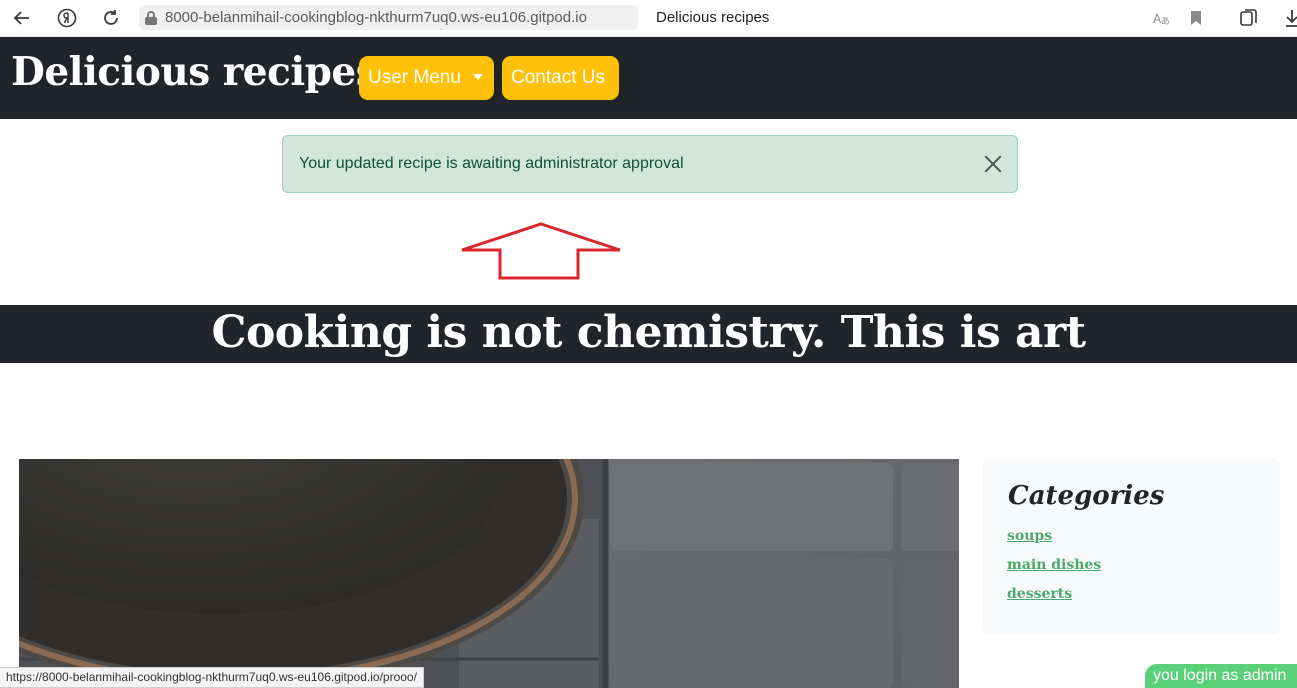  What do you see at coordinates (194, 72) in the screenshot?
I see `site-brand: Delicious recipes` at bounding box center [194, 72].